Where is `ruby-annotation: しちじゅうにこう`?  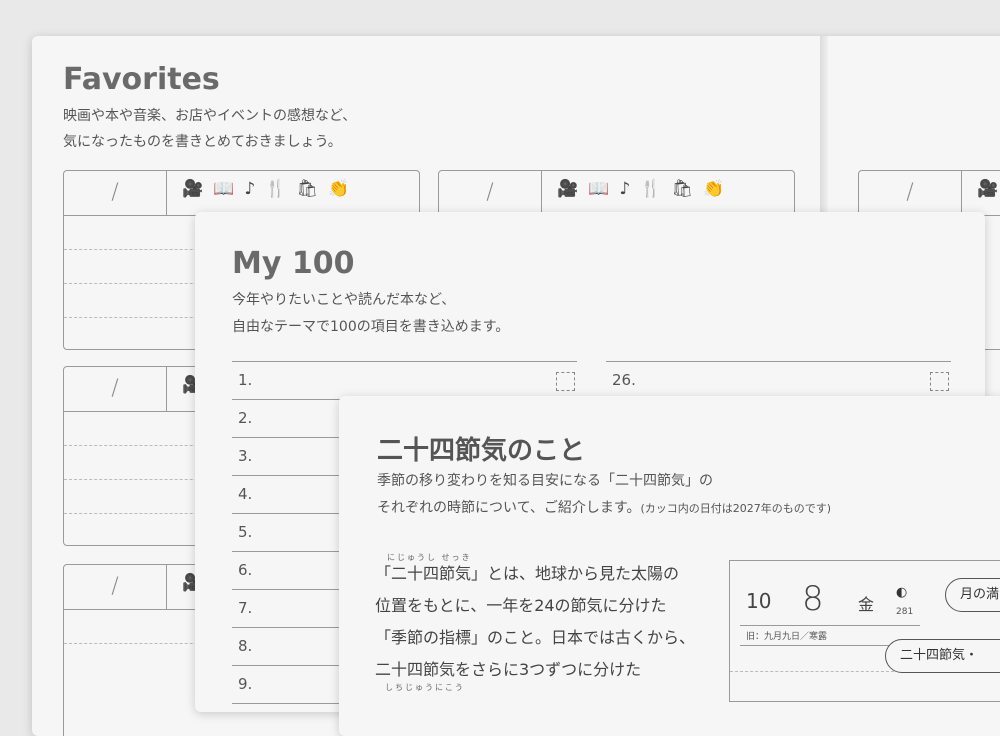
ruby-annotation: しちじゅうにこう is located at coordinates (425, 687).